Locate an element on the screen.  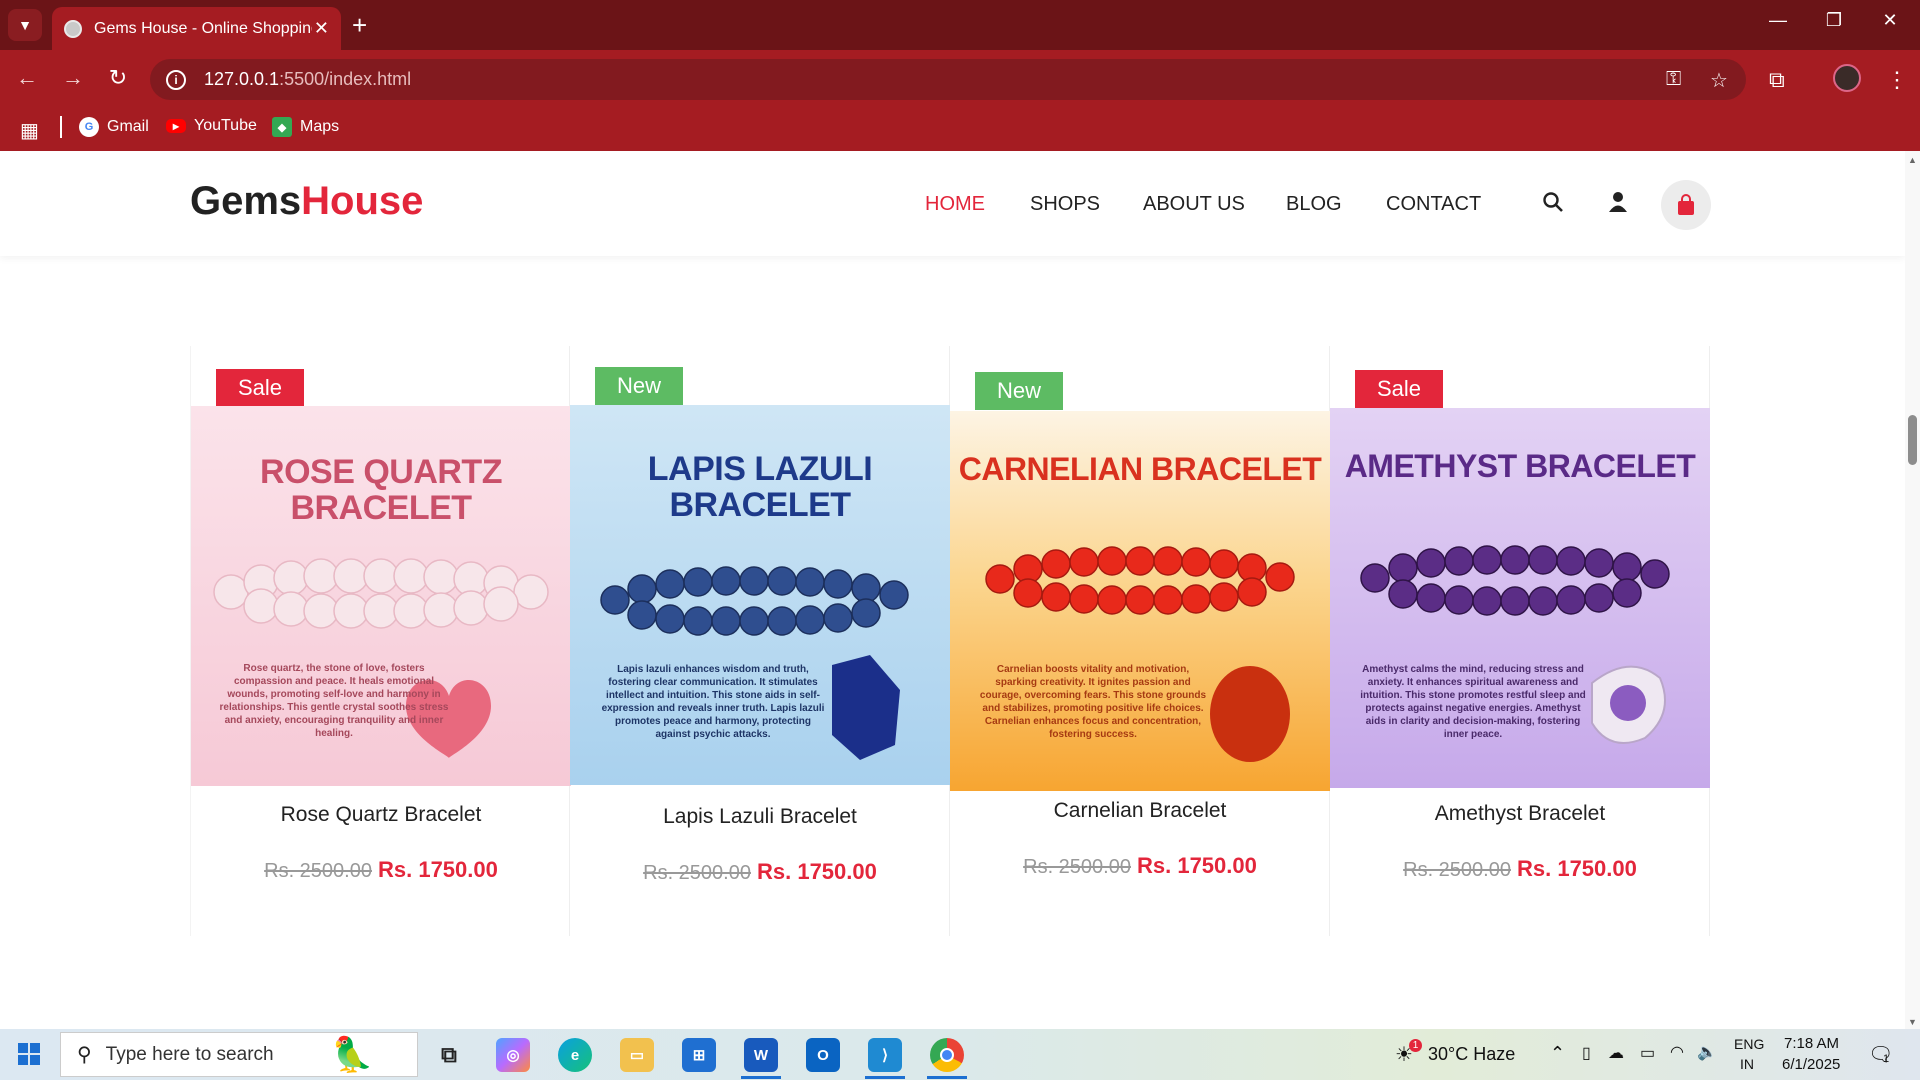
nav-contact: CONTACT is located at coordinates (1433, 204).